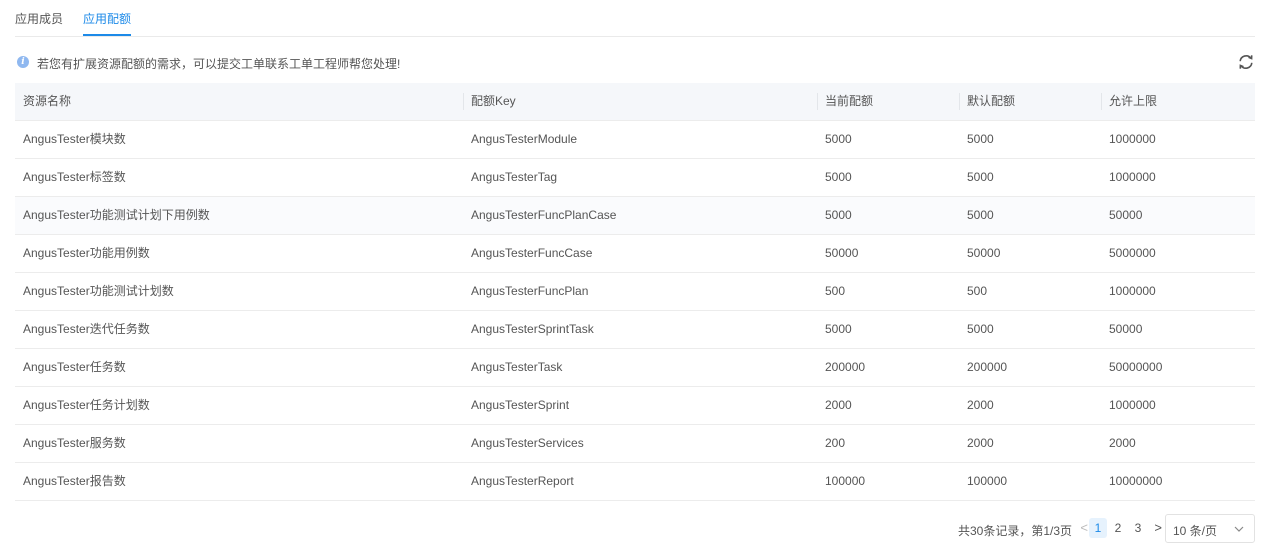 The width and height of the screenshot is (1272, 550). I want to click on quota-notice: i 若您有扩展资源配额的需求，可以提交工单联系工单工程师帮您处理!, so click(635, 62).